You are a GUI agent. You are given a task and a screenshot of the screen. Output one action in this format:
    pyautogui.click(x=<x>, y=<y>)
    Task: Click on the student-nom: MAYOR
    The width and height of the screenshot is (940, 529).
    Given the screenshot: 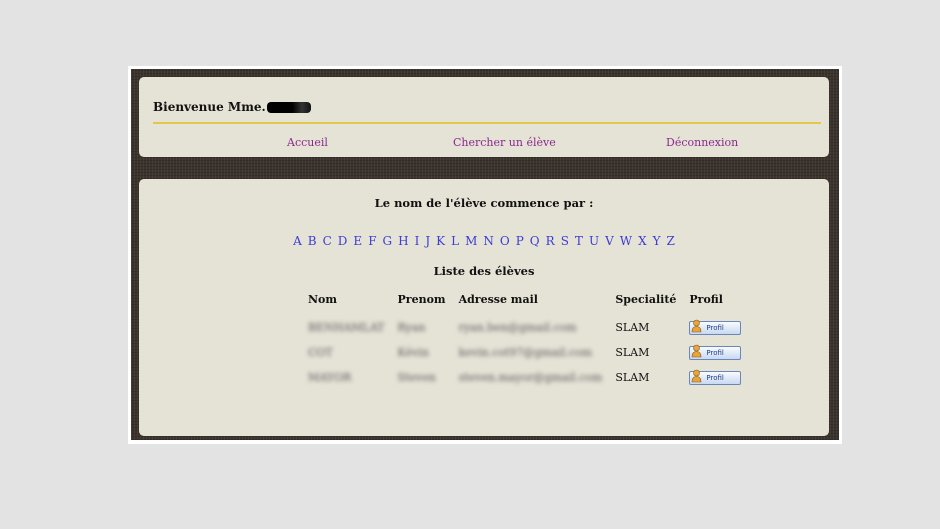 What is the action you would take?
    pyautogui.click(x=330, y=377)
    